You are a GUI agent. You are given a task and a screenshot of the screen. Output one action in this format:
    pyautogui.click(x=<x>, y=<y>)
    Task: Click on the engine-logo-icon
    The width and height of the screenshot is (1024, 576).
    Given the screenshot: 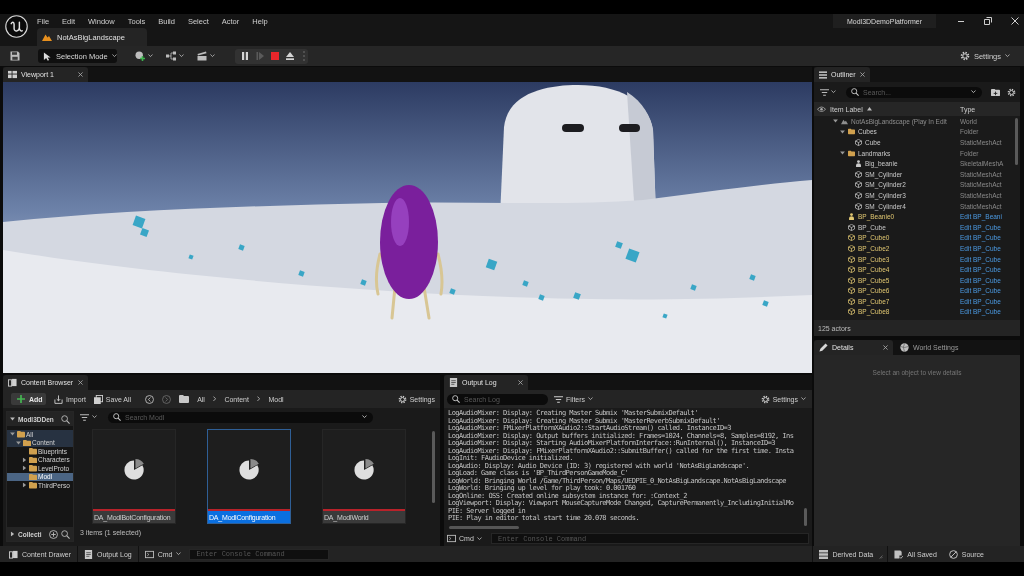 What is the action you would take?
    pyautogui.click(x=16, y=26)
    